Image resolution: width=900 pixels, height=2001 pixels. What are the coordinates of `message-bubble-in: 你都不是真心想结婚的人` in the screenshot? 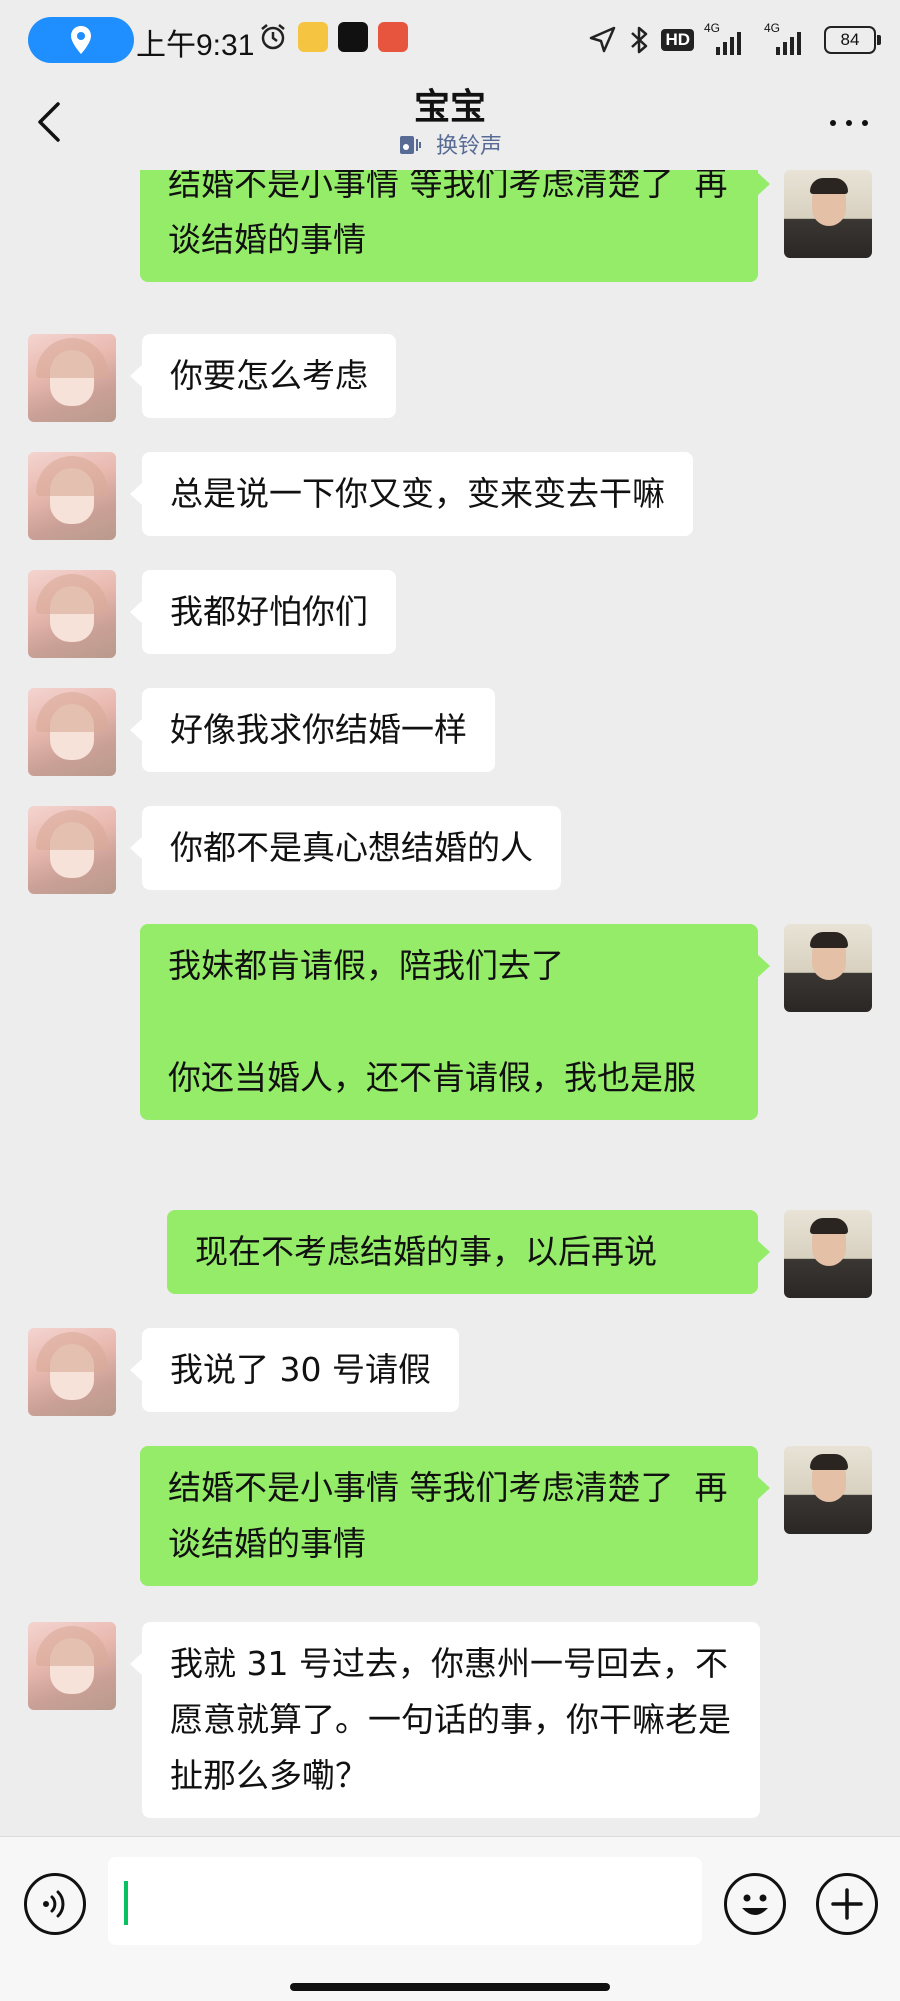 It's located at (345, 848).